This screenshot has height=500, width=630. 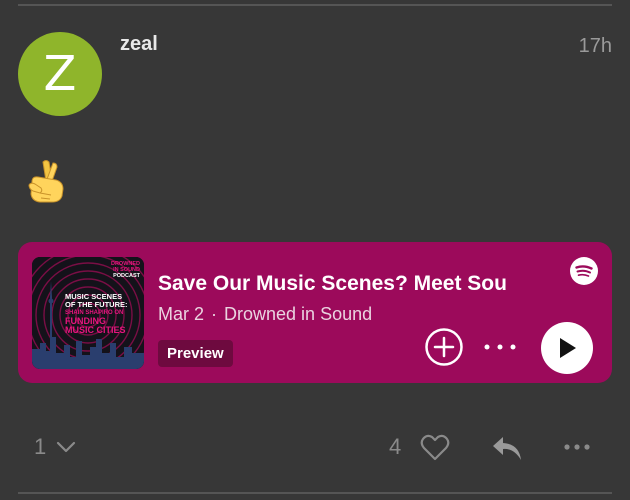 What do you see at coordinates (584, 271) in the screenshot?
I see `spotify-icon` at bounding box center [584, 271].